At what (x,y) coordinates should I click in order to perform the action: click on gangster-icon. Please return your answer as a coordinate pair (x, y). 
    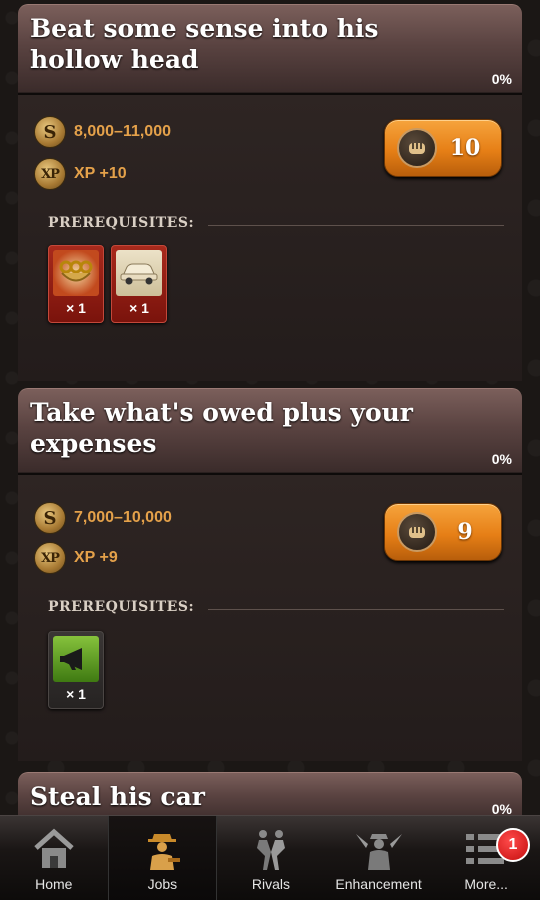
    Looking at the image, I should click on (162, 849).